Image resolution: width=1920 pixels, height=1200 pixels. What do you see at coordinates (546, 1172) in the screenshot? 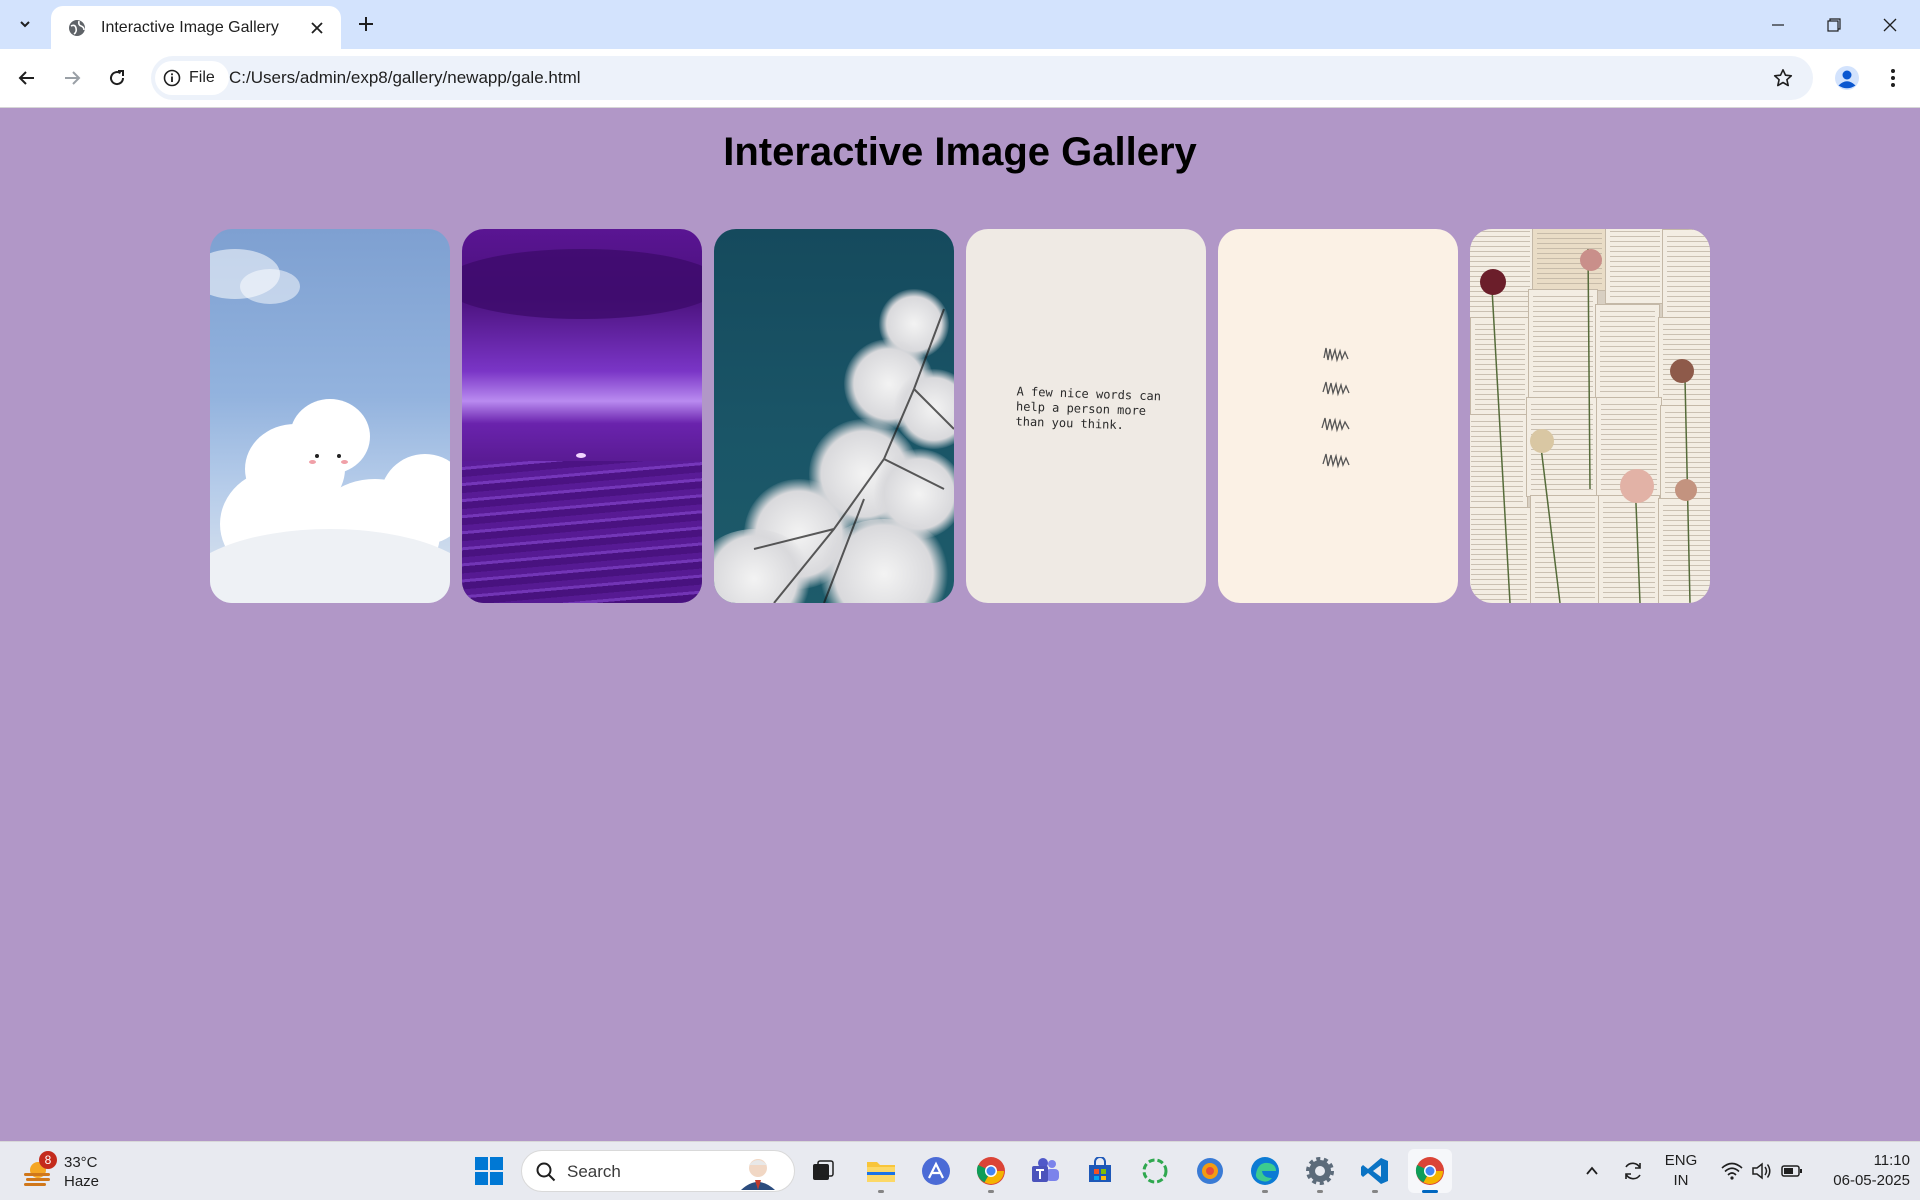
I see `search-icon` at bounding box center [546, 1172].